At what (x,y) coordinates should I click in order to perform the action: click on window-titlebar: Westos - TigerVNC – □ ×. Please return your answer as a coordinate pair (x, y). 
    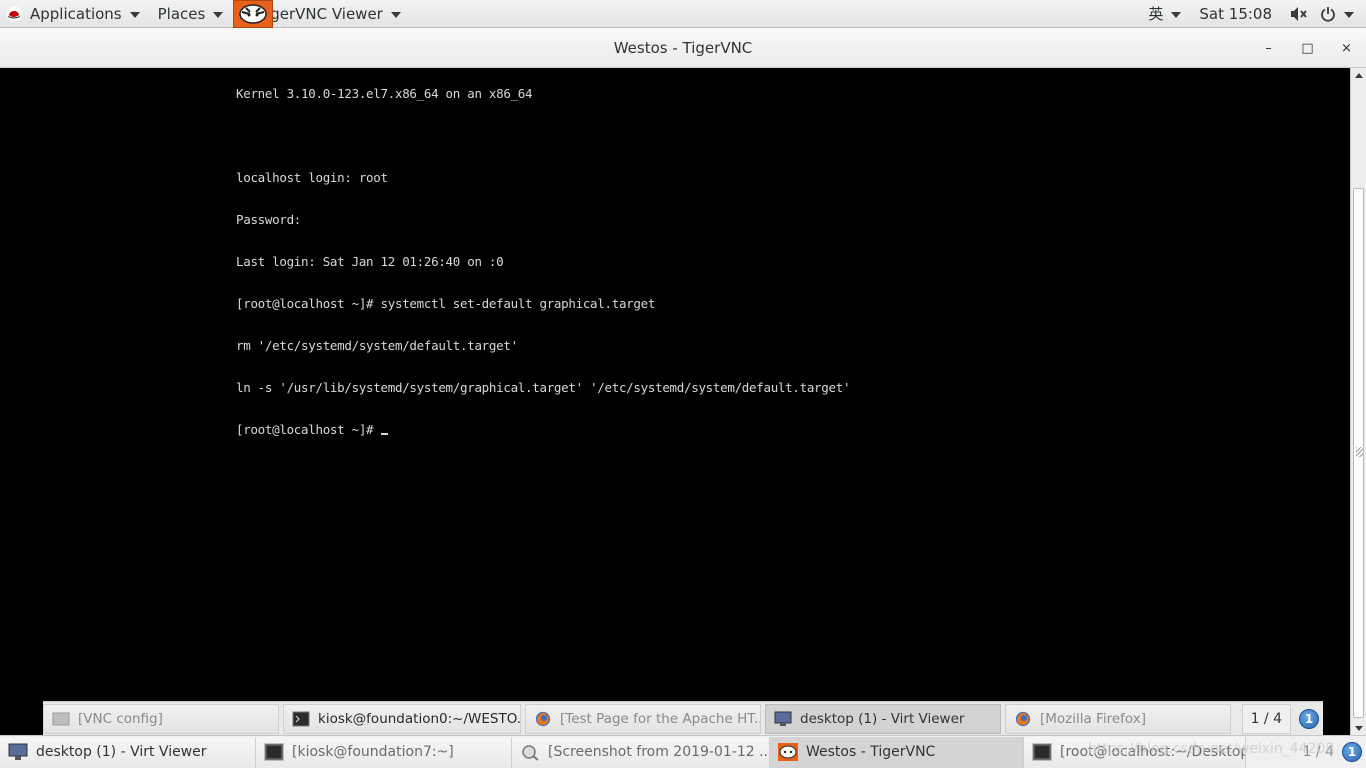
    Looking at the image, I should click on (683, 48).